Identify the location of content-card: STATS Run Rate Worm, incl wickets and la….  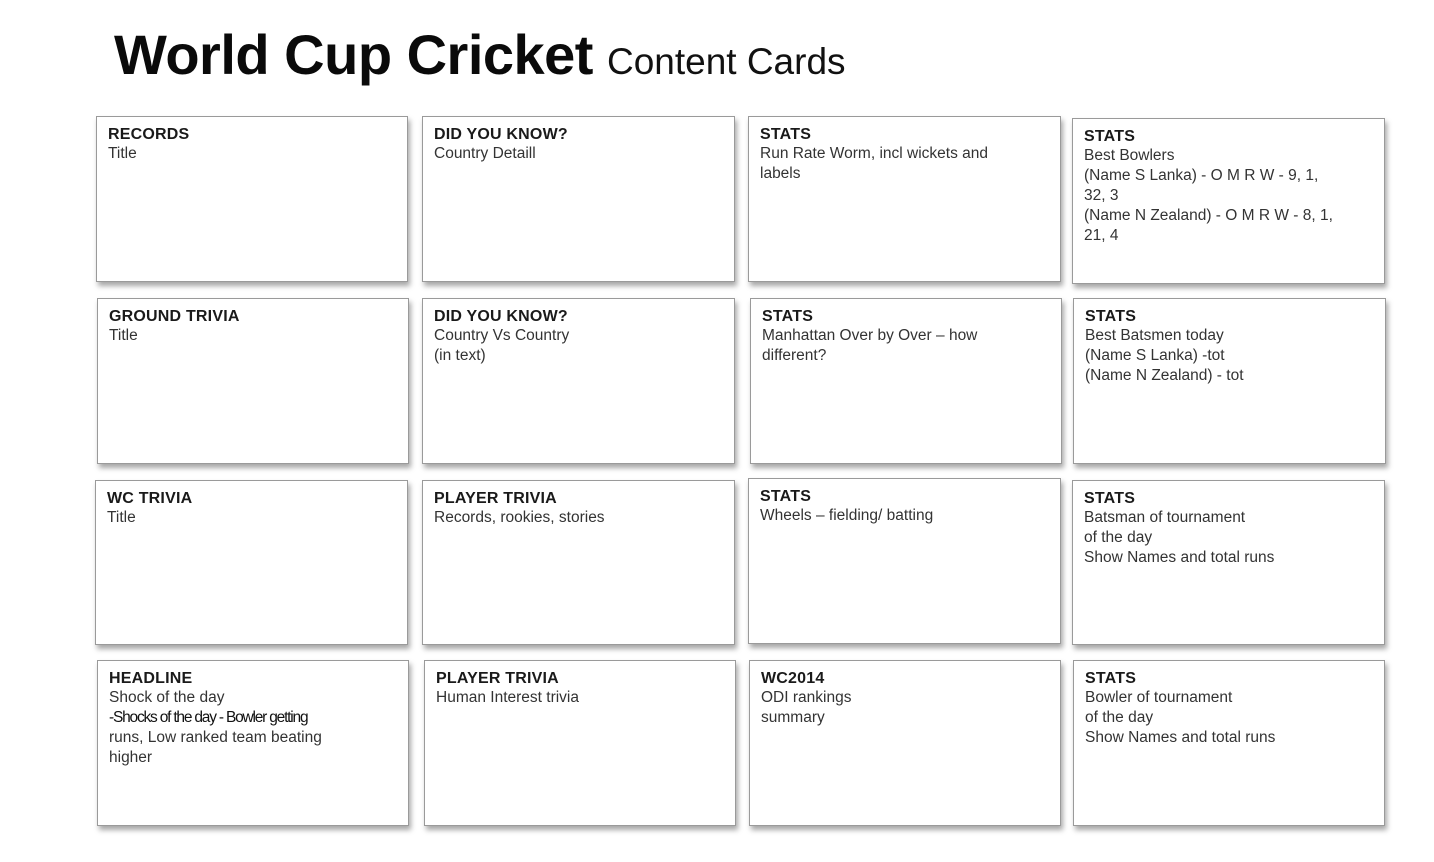
(904, 199).